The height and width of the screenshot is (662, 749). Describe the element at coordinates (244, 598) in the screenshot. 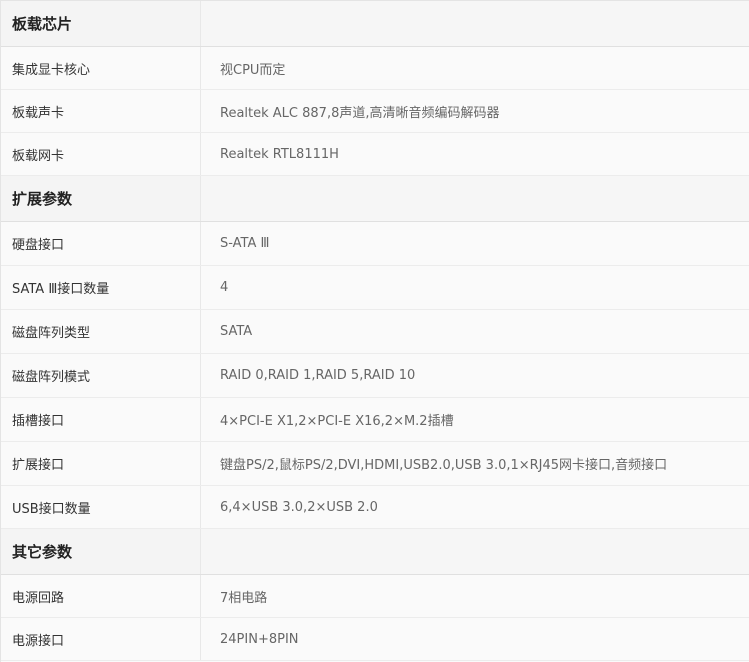

I see `spec-value: 7相电路` at that location.